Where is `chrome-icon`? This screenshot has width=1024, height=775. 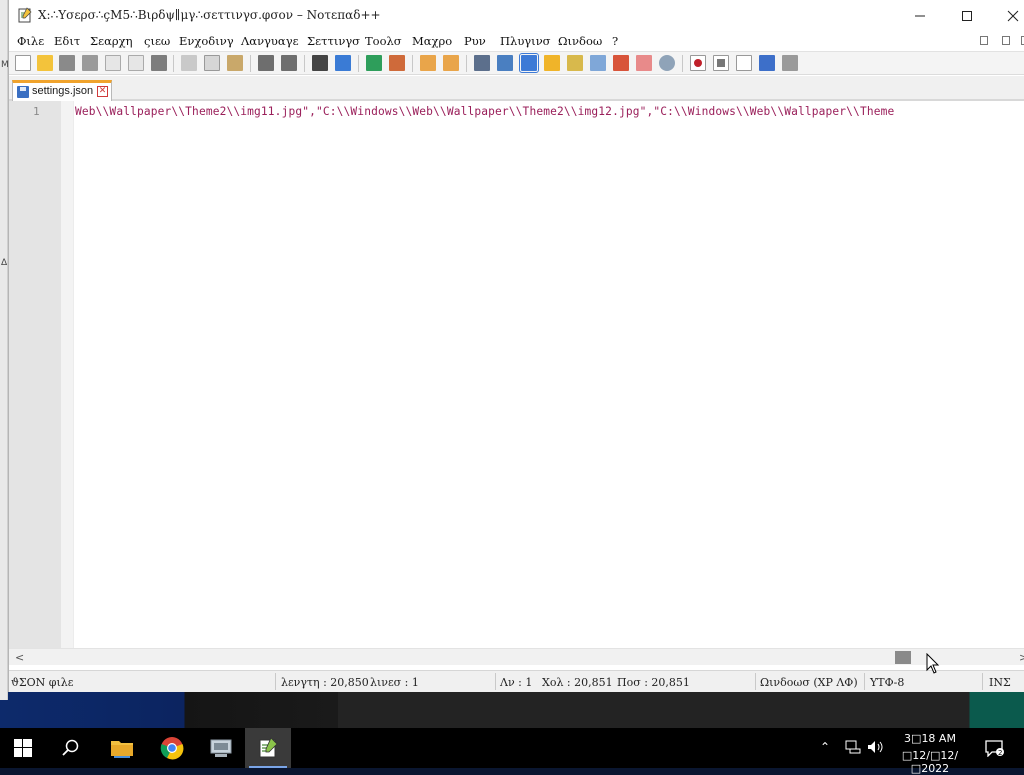
chrome-icon is located at coordinates (172, 748).